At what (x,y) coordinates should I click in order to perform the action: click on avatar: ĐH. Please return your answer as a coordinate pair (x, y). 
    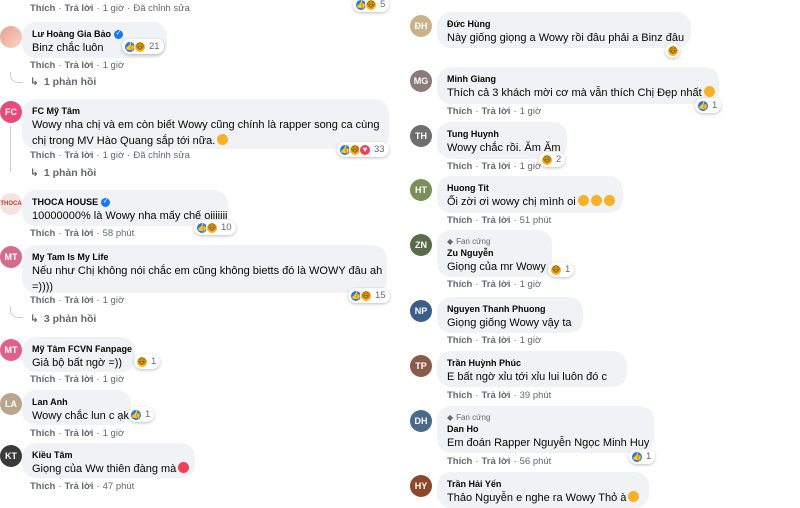
    Looking at the image, I should click on (421, 26).